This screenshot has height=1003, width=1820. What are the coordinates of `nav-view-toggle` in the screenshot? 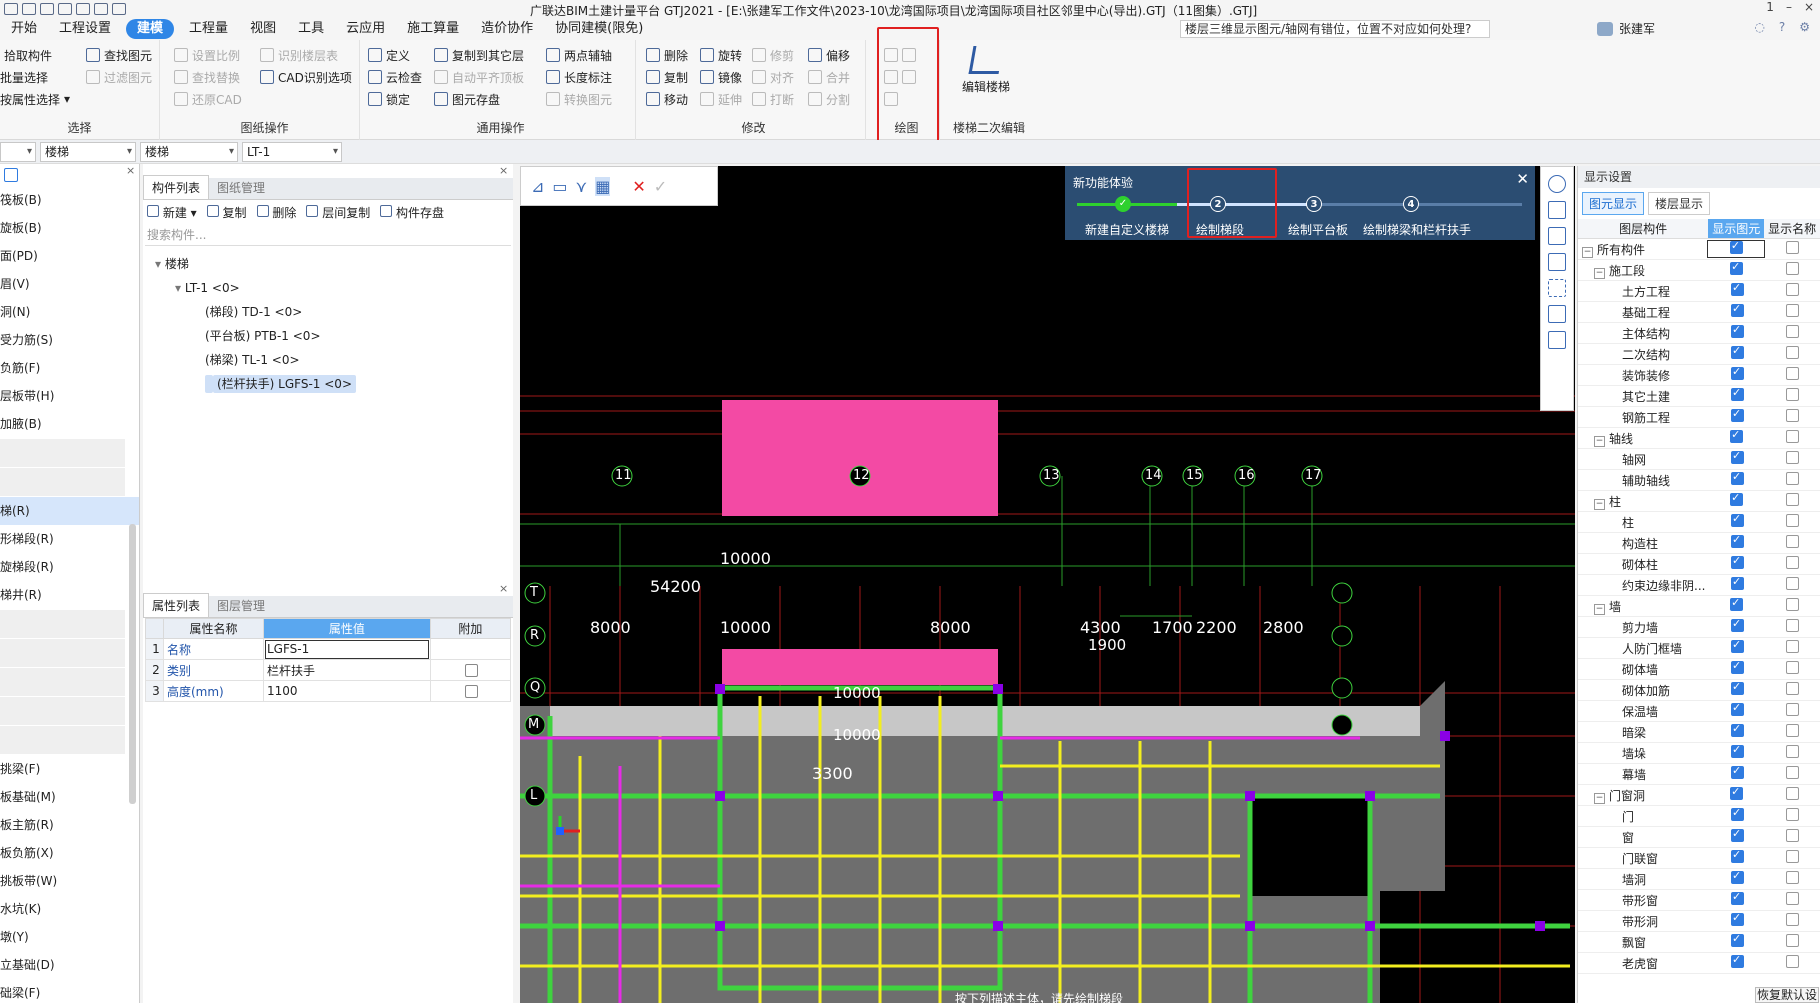 It's located at (69, 175).